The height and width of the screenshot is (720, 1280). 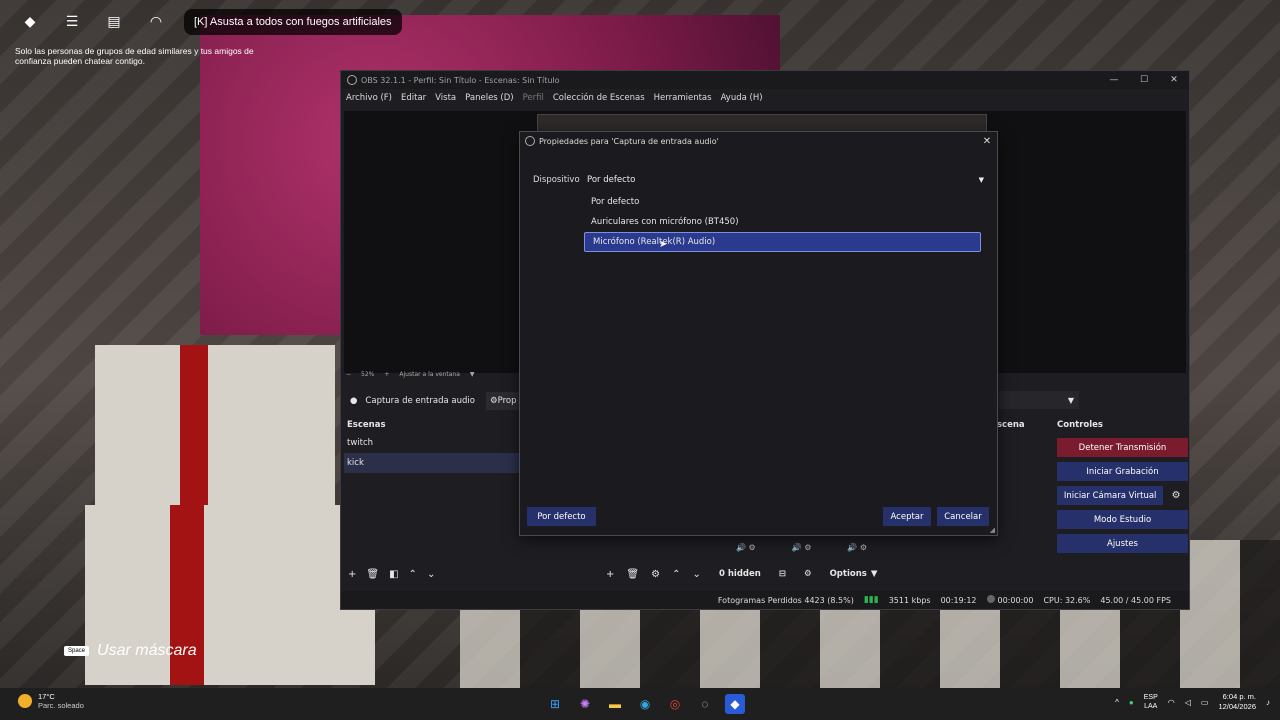 I want to click on windows-start-icon: ⊞, so click(x=555, y=704).